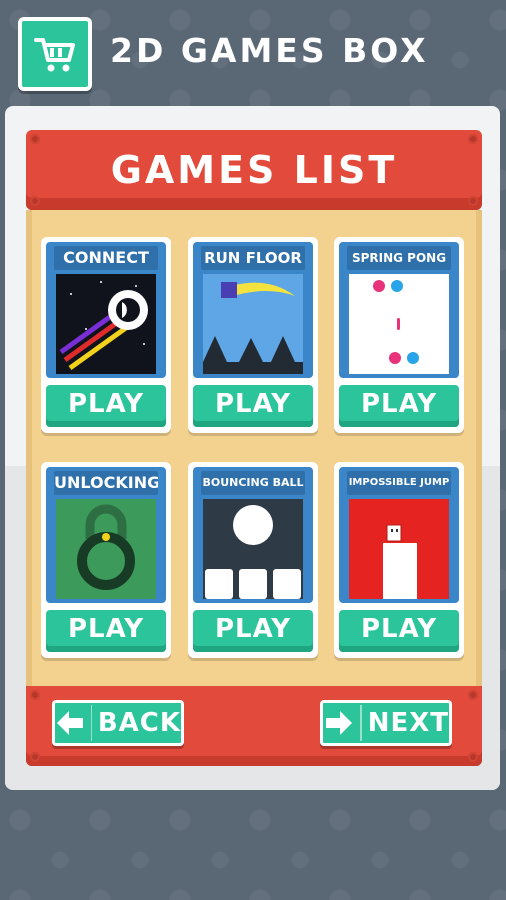  What do you see at coordinates (399, 258) in the screenshot?
I see `game-title: SPRING PONG` at bounding box center [399, 258].